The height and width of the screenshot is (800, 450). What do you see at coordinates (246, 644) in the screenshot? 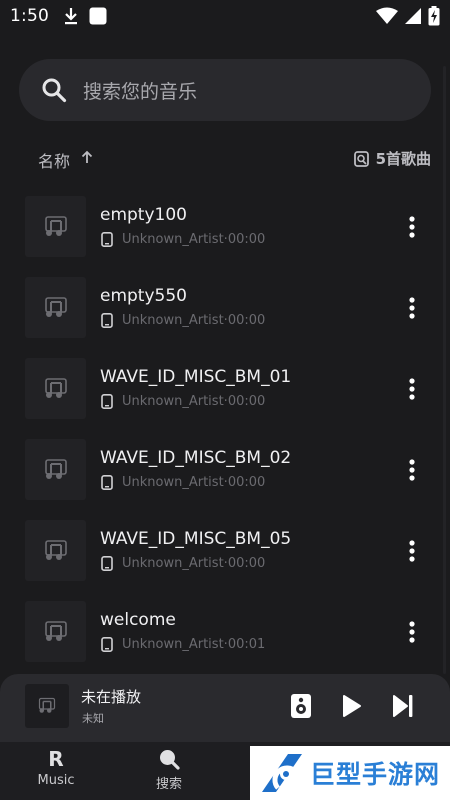
I see `song-duration: 00:01` at bounding box center [246, 644].